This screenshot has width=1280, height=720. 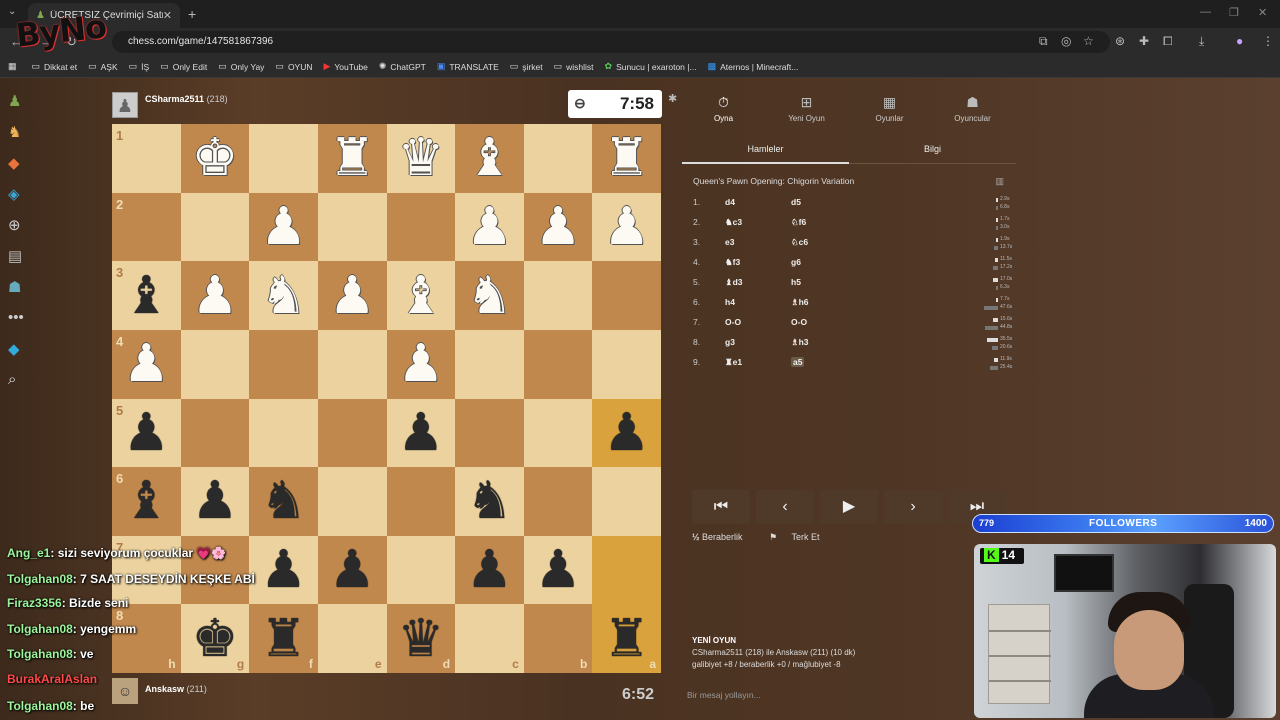 I want to click on menu-icon: ⋮, so click(x=1268, y=41).